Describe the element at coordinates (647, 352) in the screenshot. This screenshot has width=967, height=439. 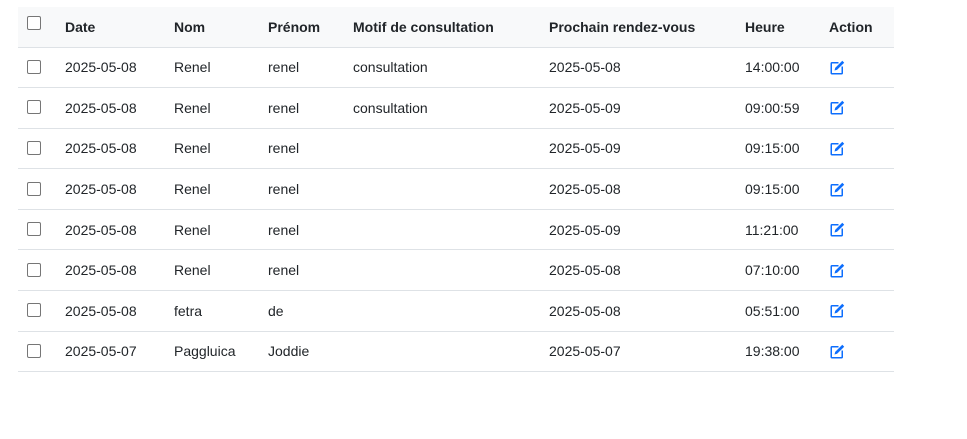
I see `cell-prochain-rendez-vous: 2025-05-07` at that location.